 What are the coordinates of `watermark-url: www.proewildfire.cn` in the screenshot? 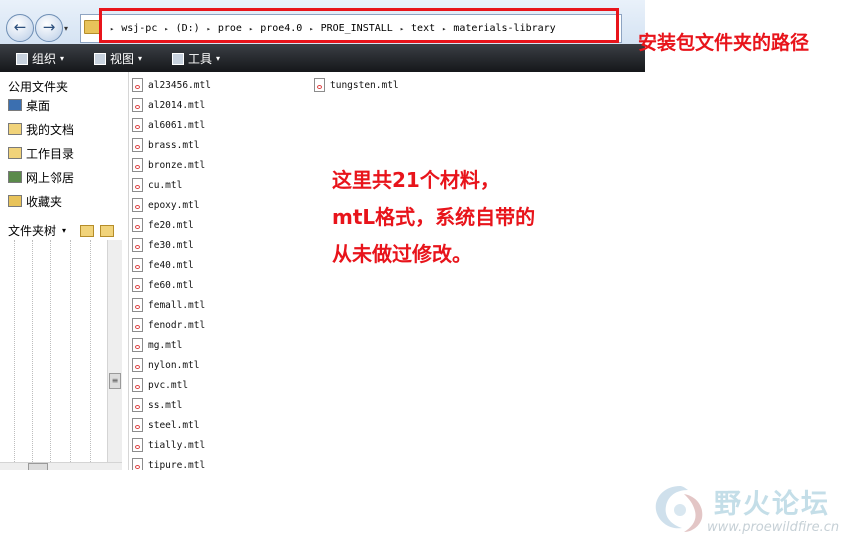 It's located at (773, 527).